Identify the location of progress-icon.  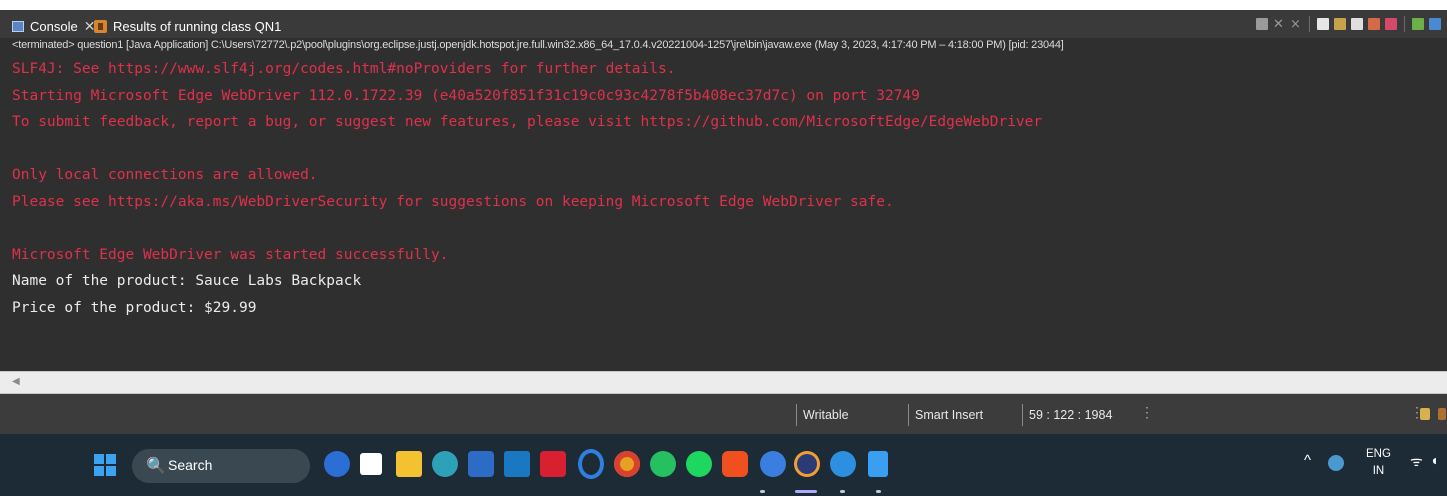
(1425, 414).